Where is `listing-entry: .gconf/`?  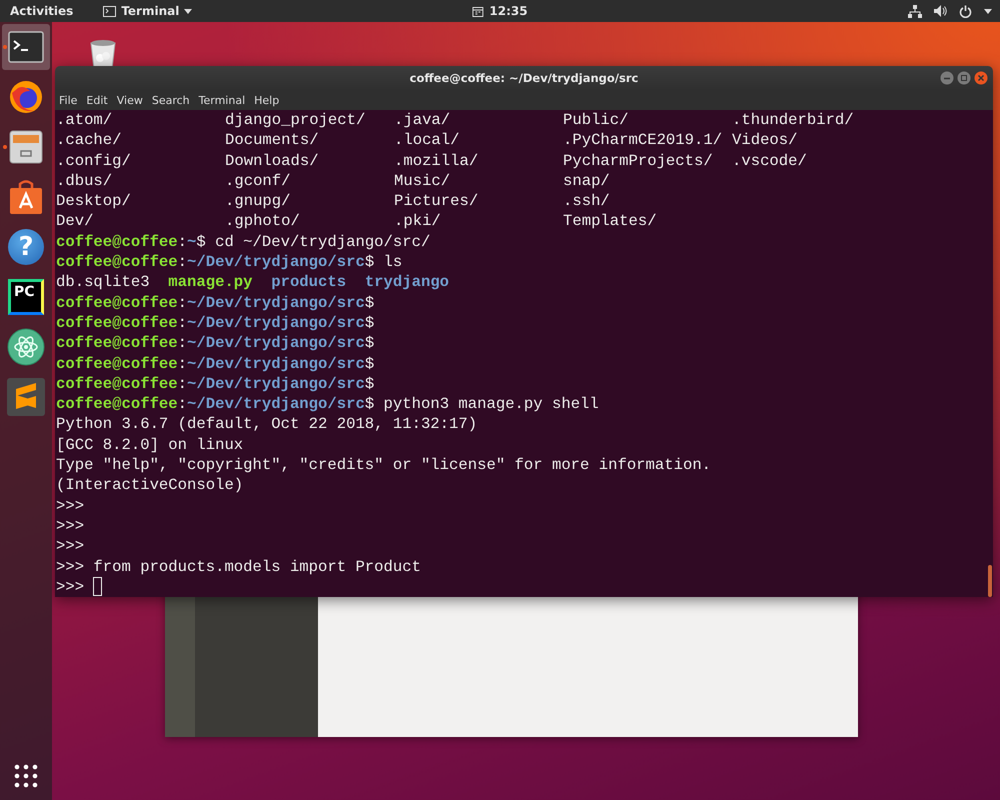 listing-entry: .gconf/ is located at coordinates (258, 181).